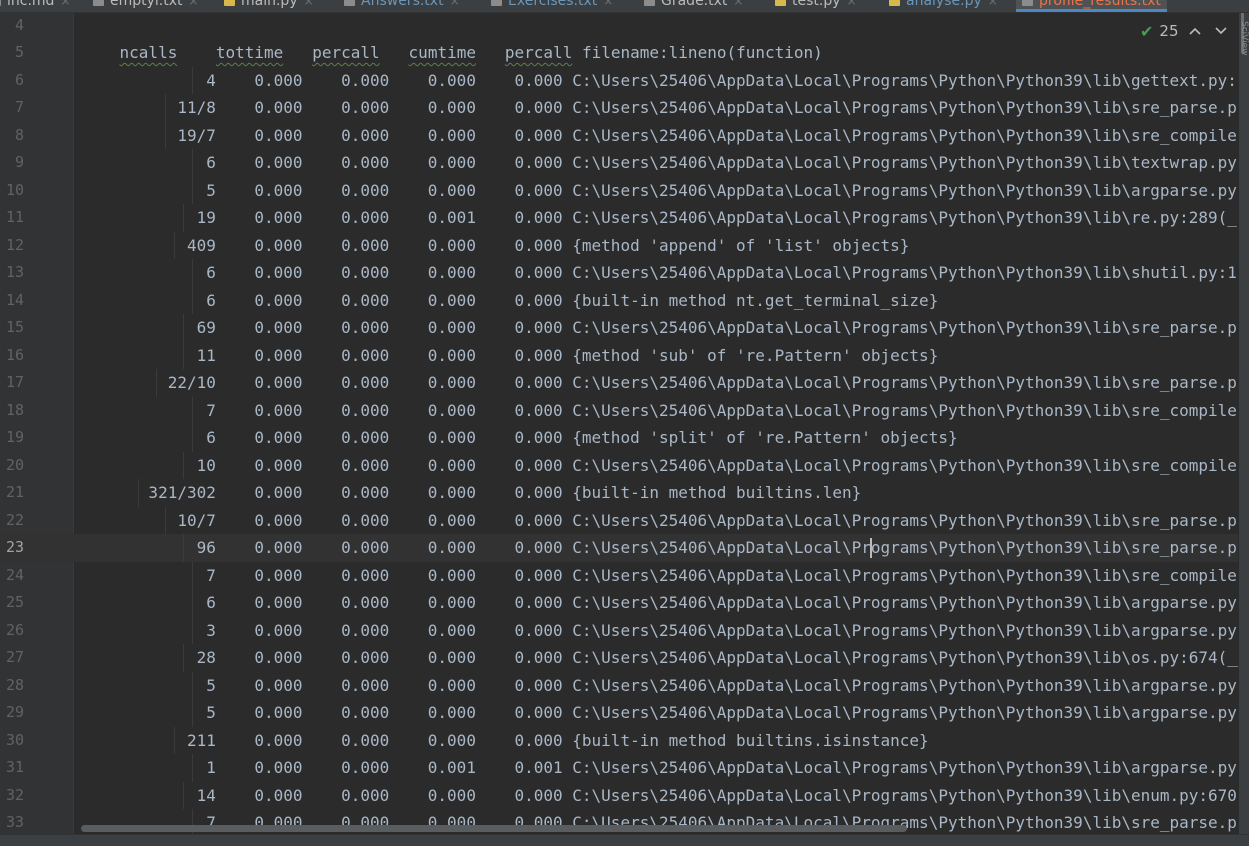  What do you see at coordinates (14, 767) in the screenshot?
I see `line-number: 31` at bounding box center [14, 767].